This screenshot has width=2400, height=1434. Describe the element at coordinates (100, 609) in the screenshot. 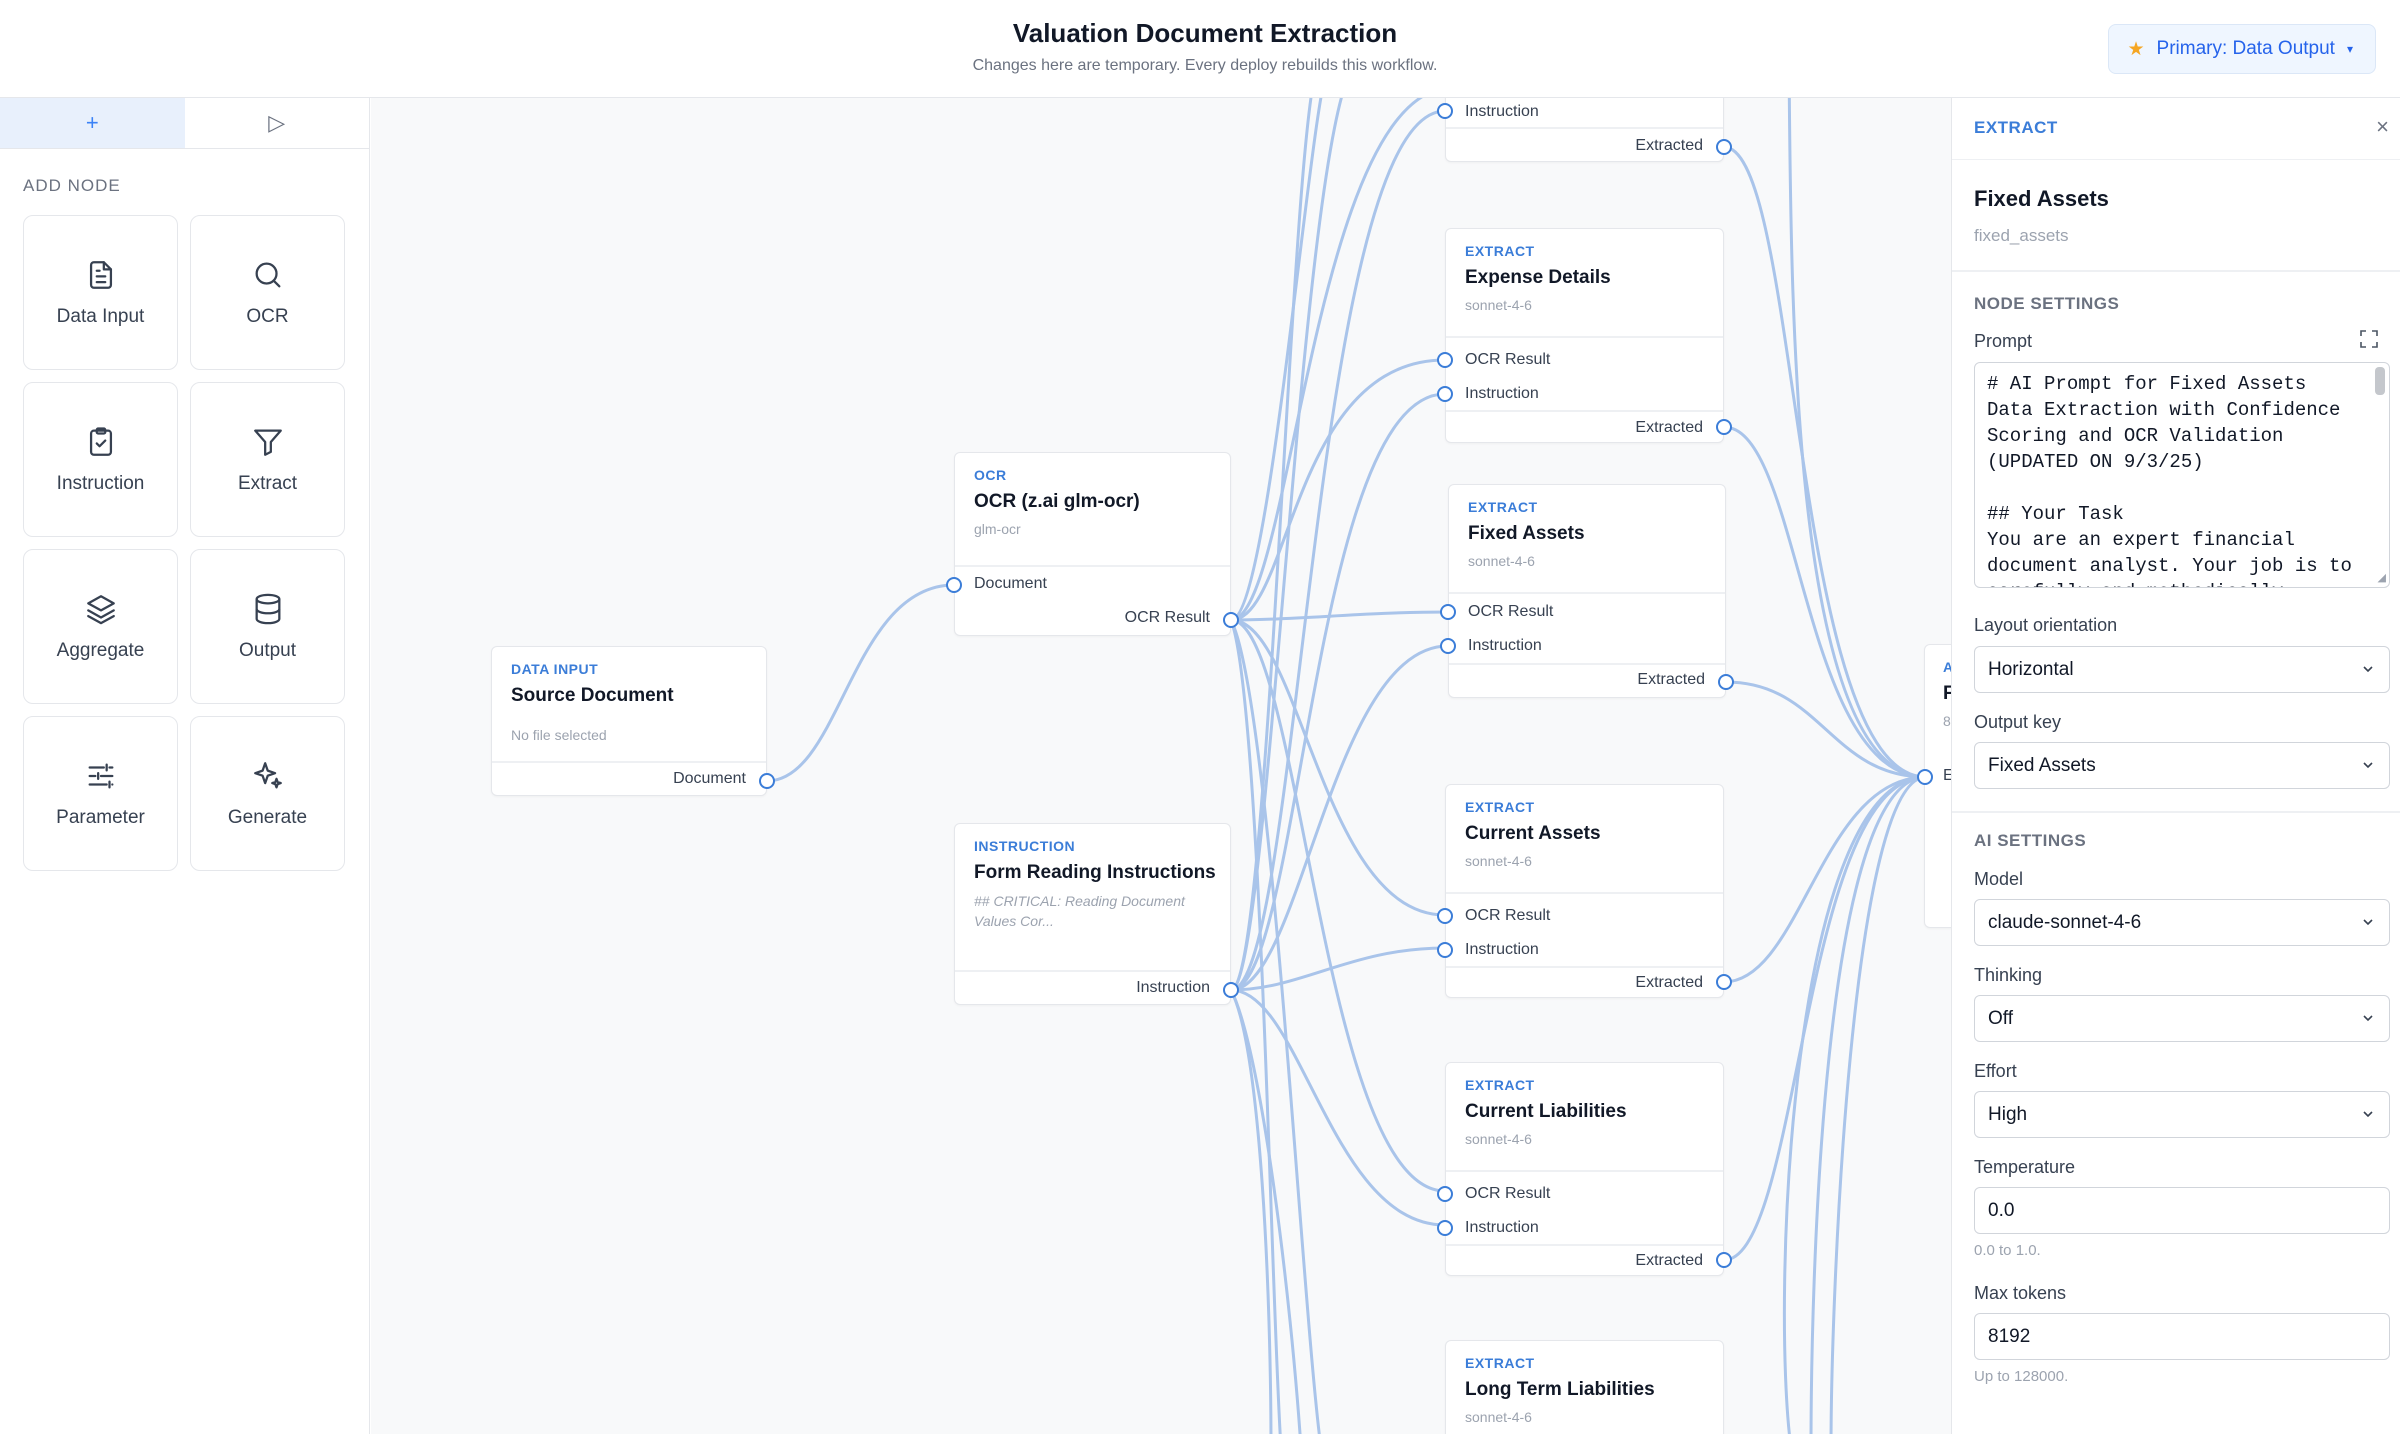

I see `layers-icon` at that location.